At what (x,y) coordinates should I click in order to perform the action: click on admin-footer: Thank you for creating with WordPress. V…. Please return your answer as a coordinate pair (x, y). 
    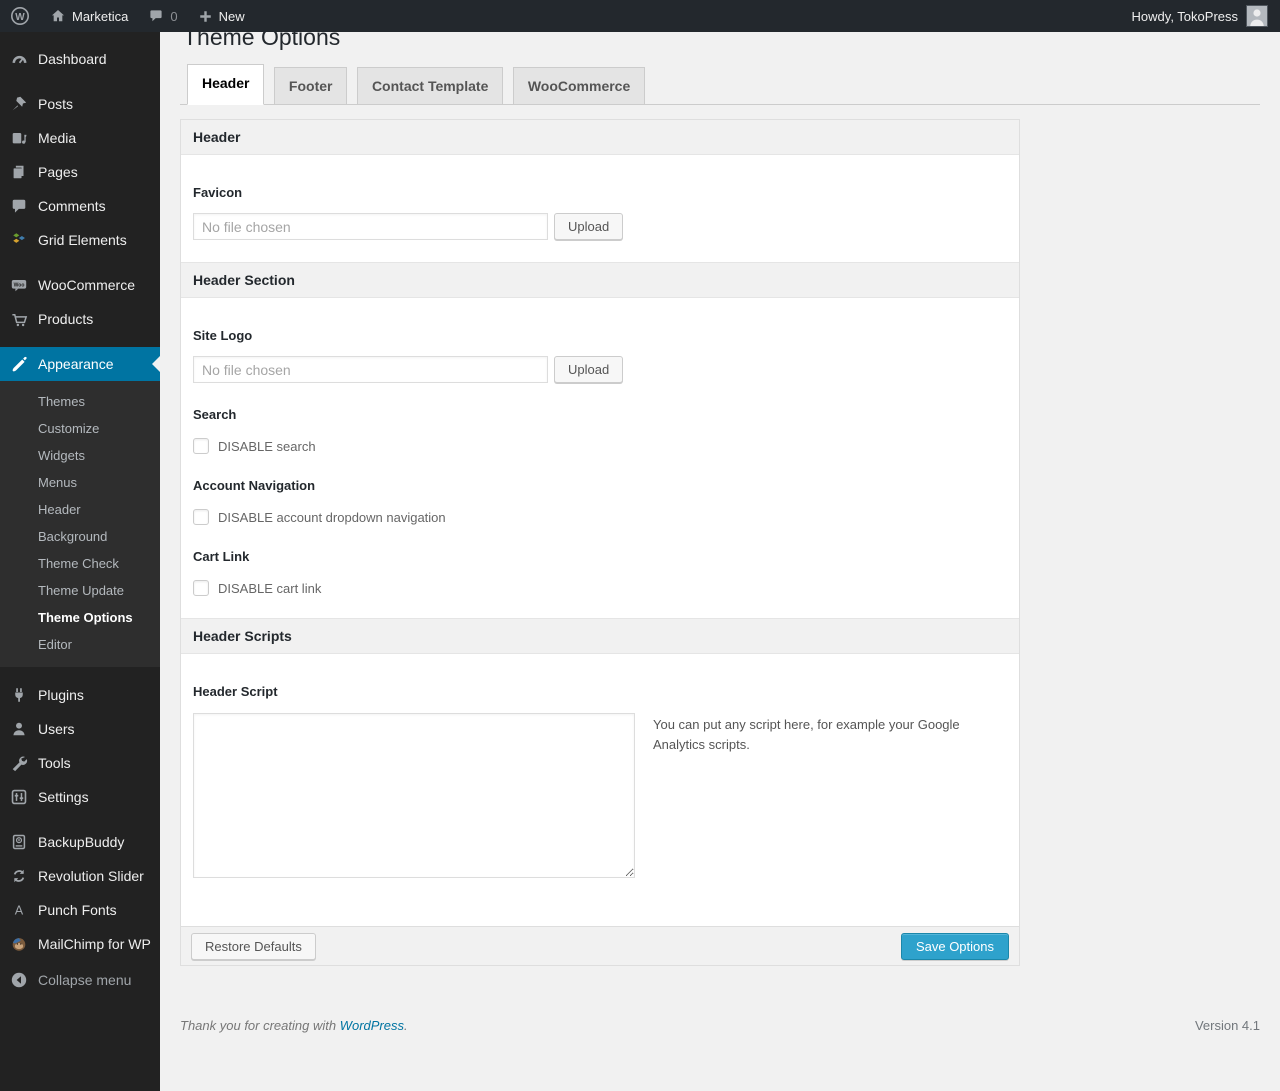
    Looking at the image, I should click on (720, 1025).